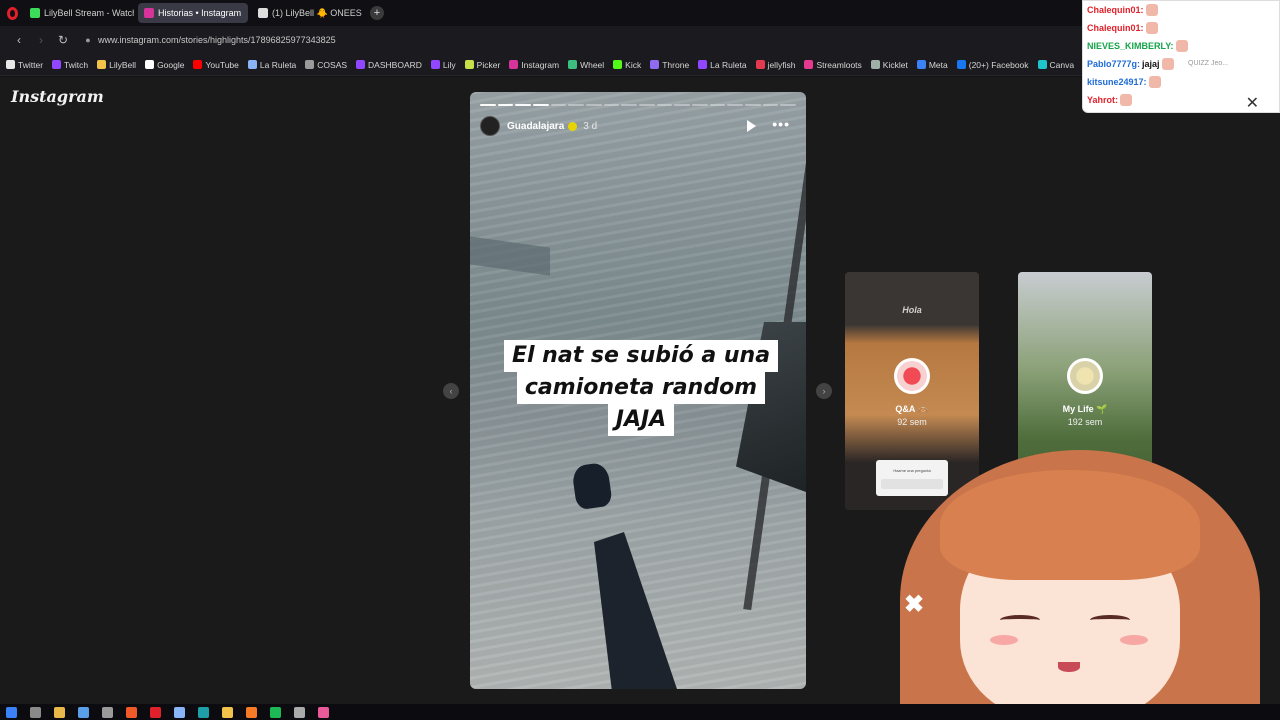 The image size is (1280, 720). Describe the element at coordinates (638, 126) in the screenshot. I see `story-header: Guadalajara 3 d •••` at that location.